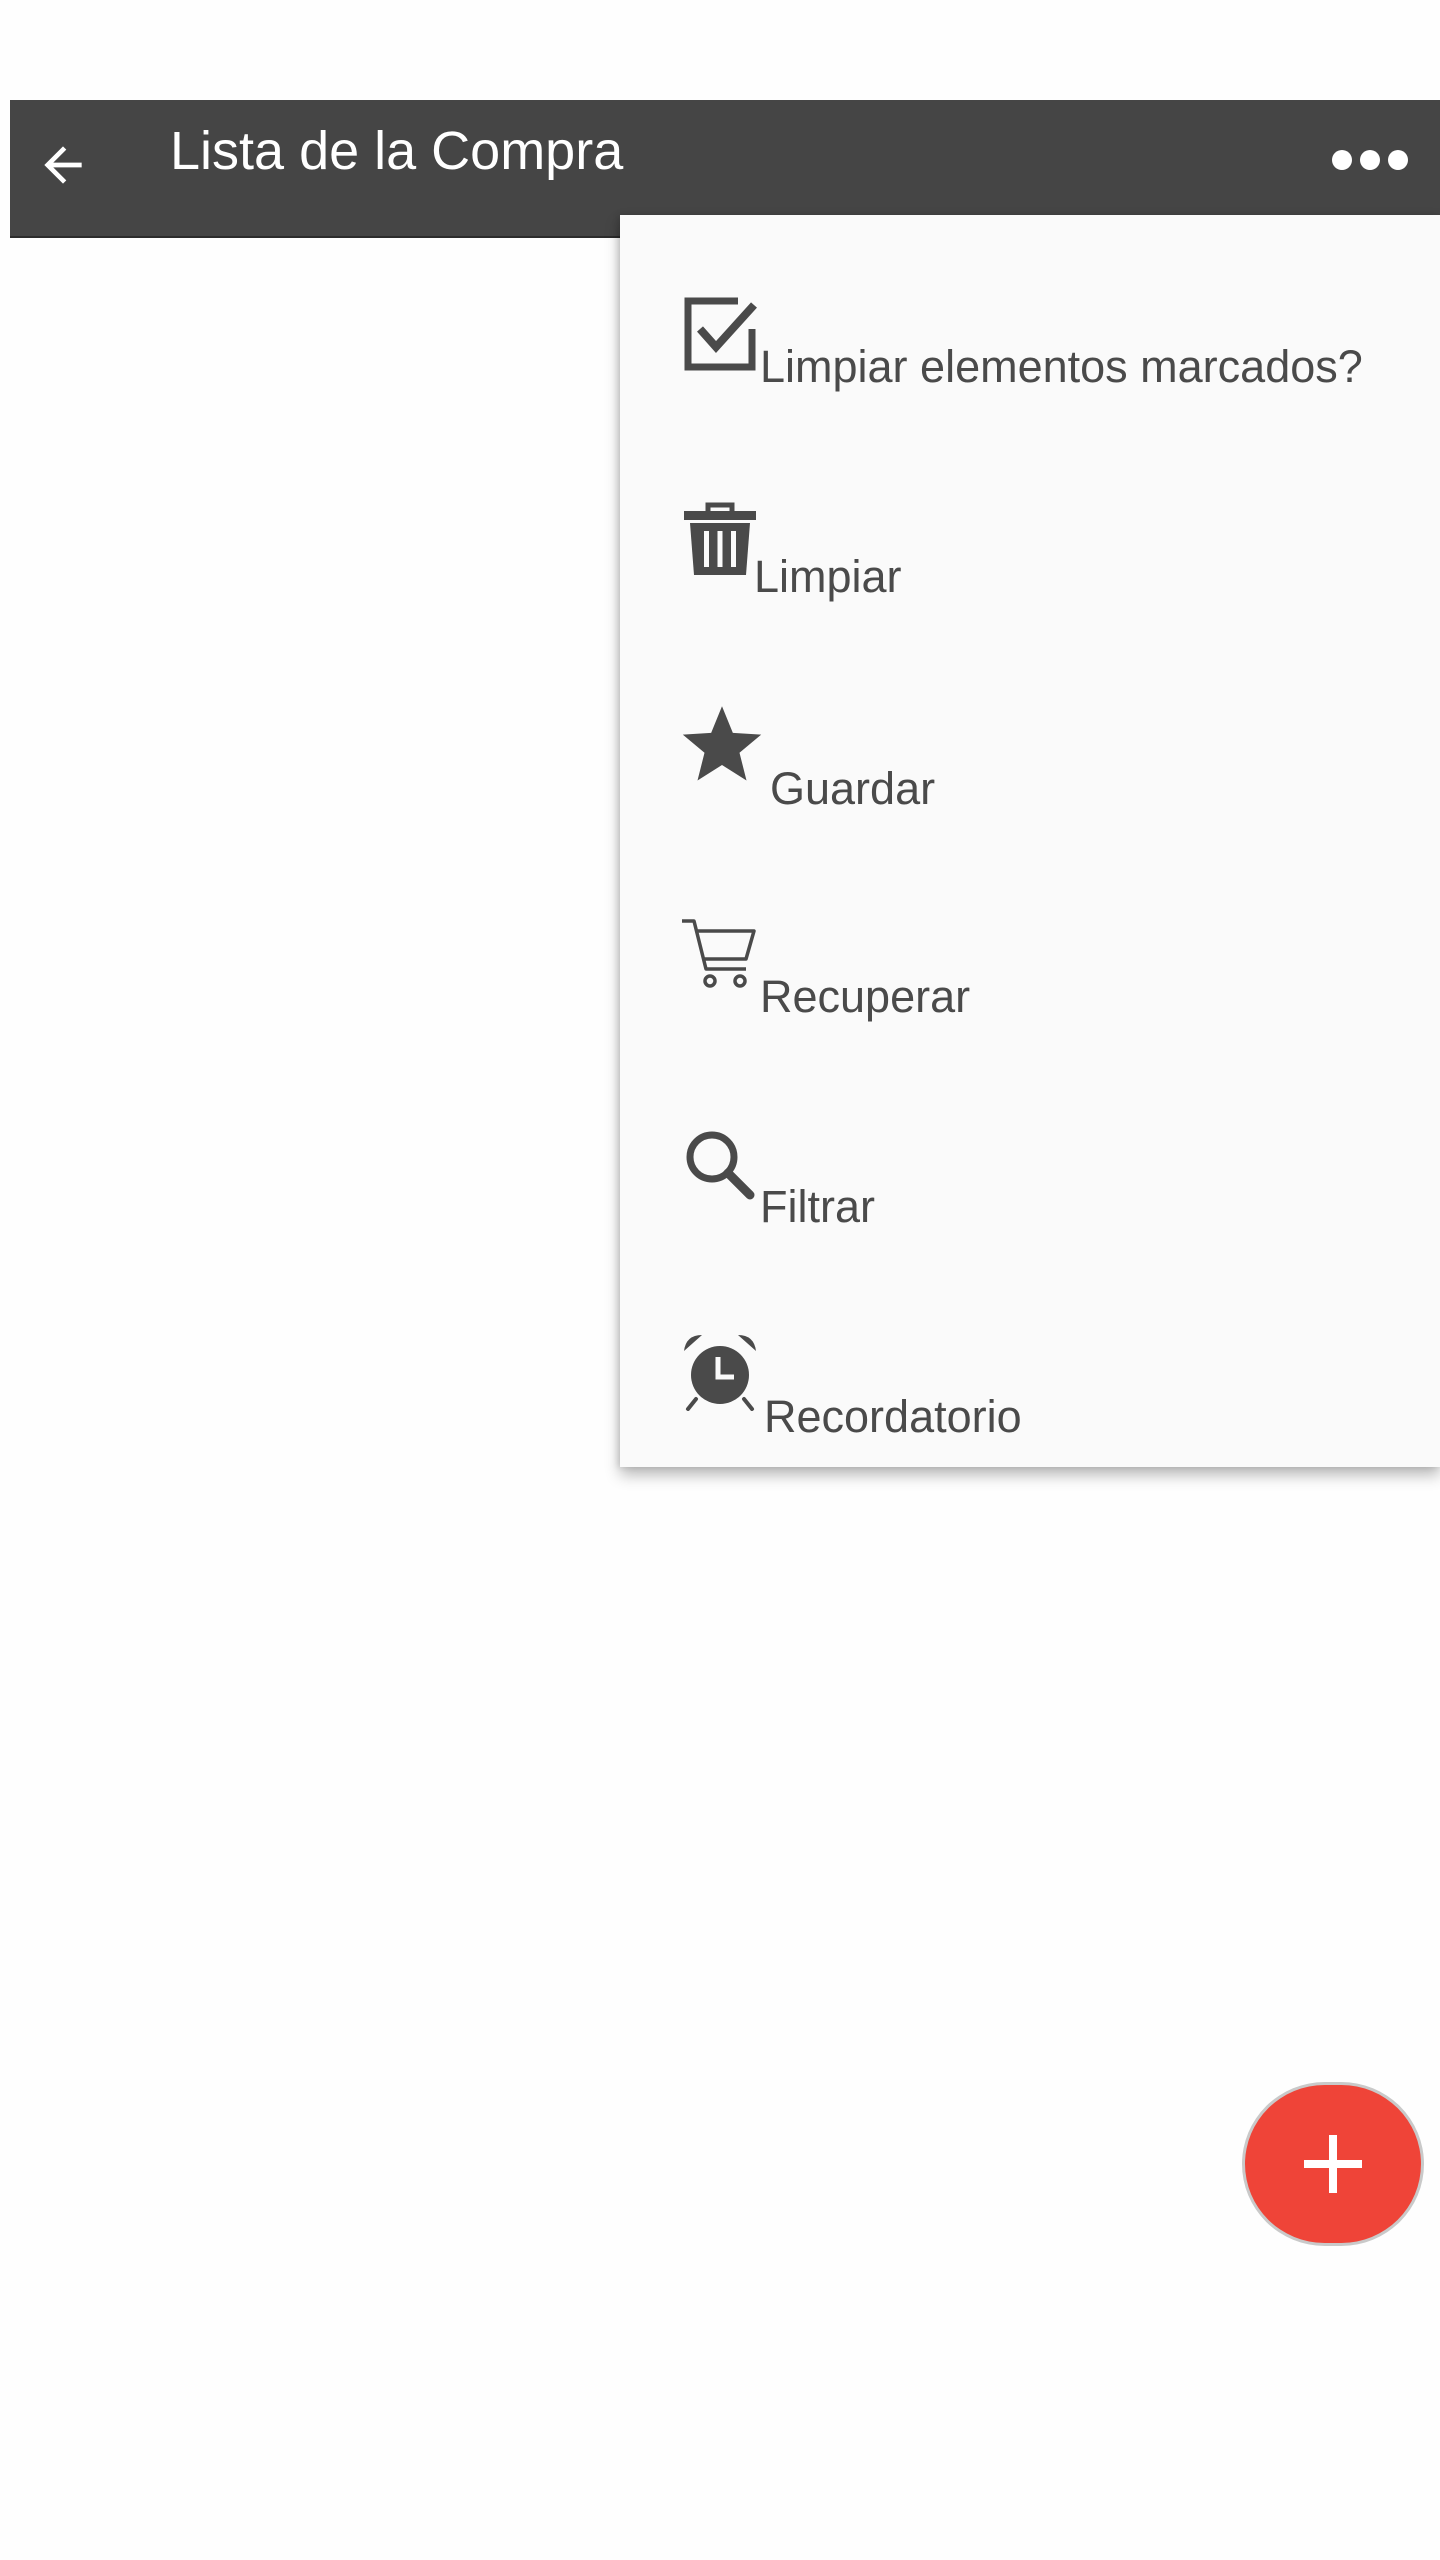  What do you see at coordinates (1030, 985) in the screenshot?
I see `menu-item-recover: Recuperar` at bounding box center [1030, 985].